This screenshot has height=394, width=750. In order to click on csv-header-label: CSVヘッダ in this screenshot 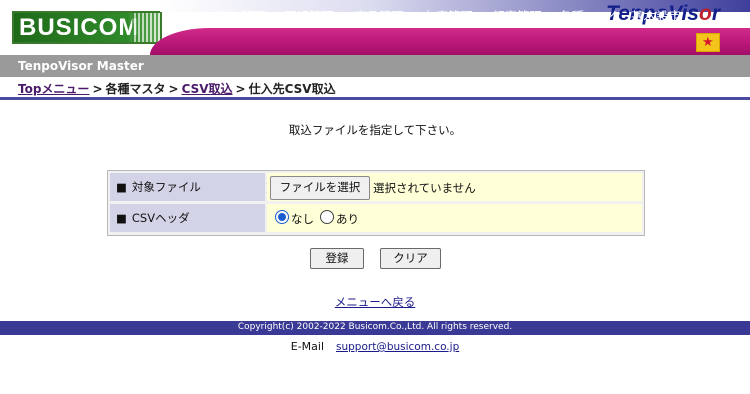, I will do `click(160, 218)`.